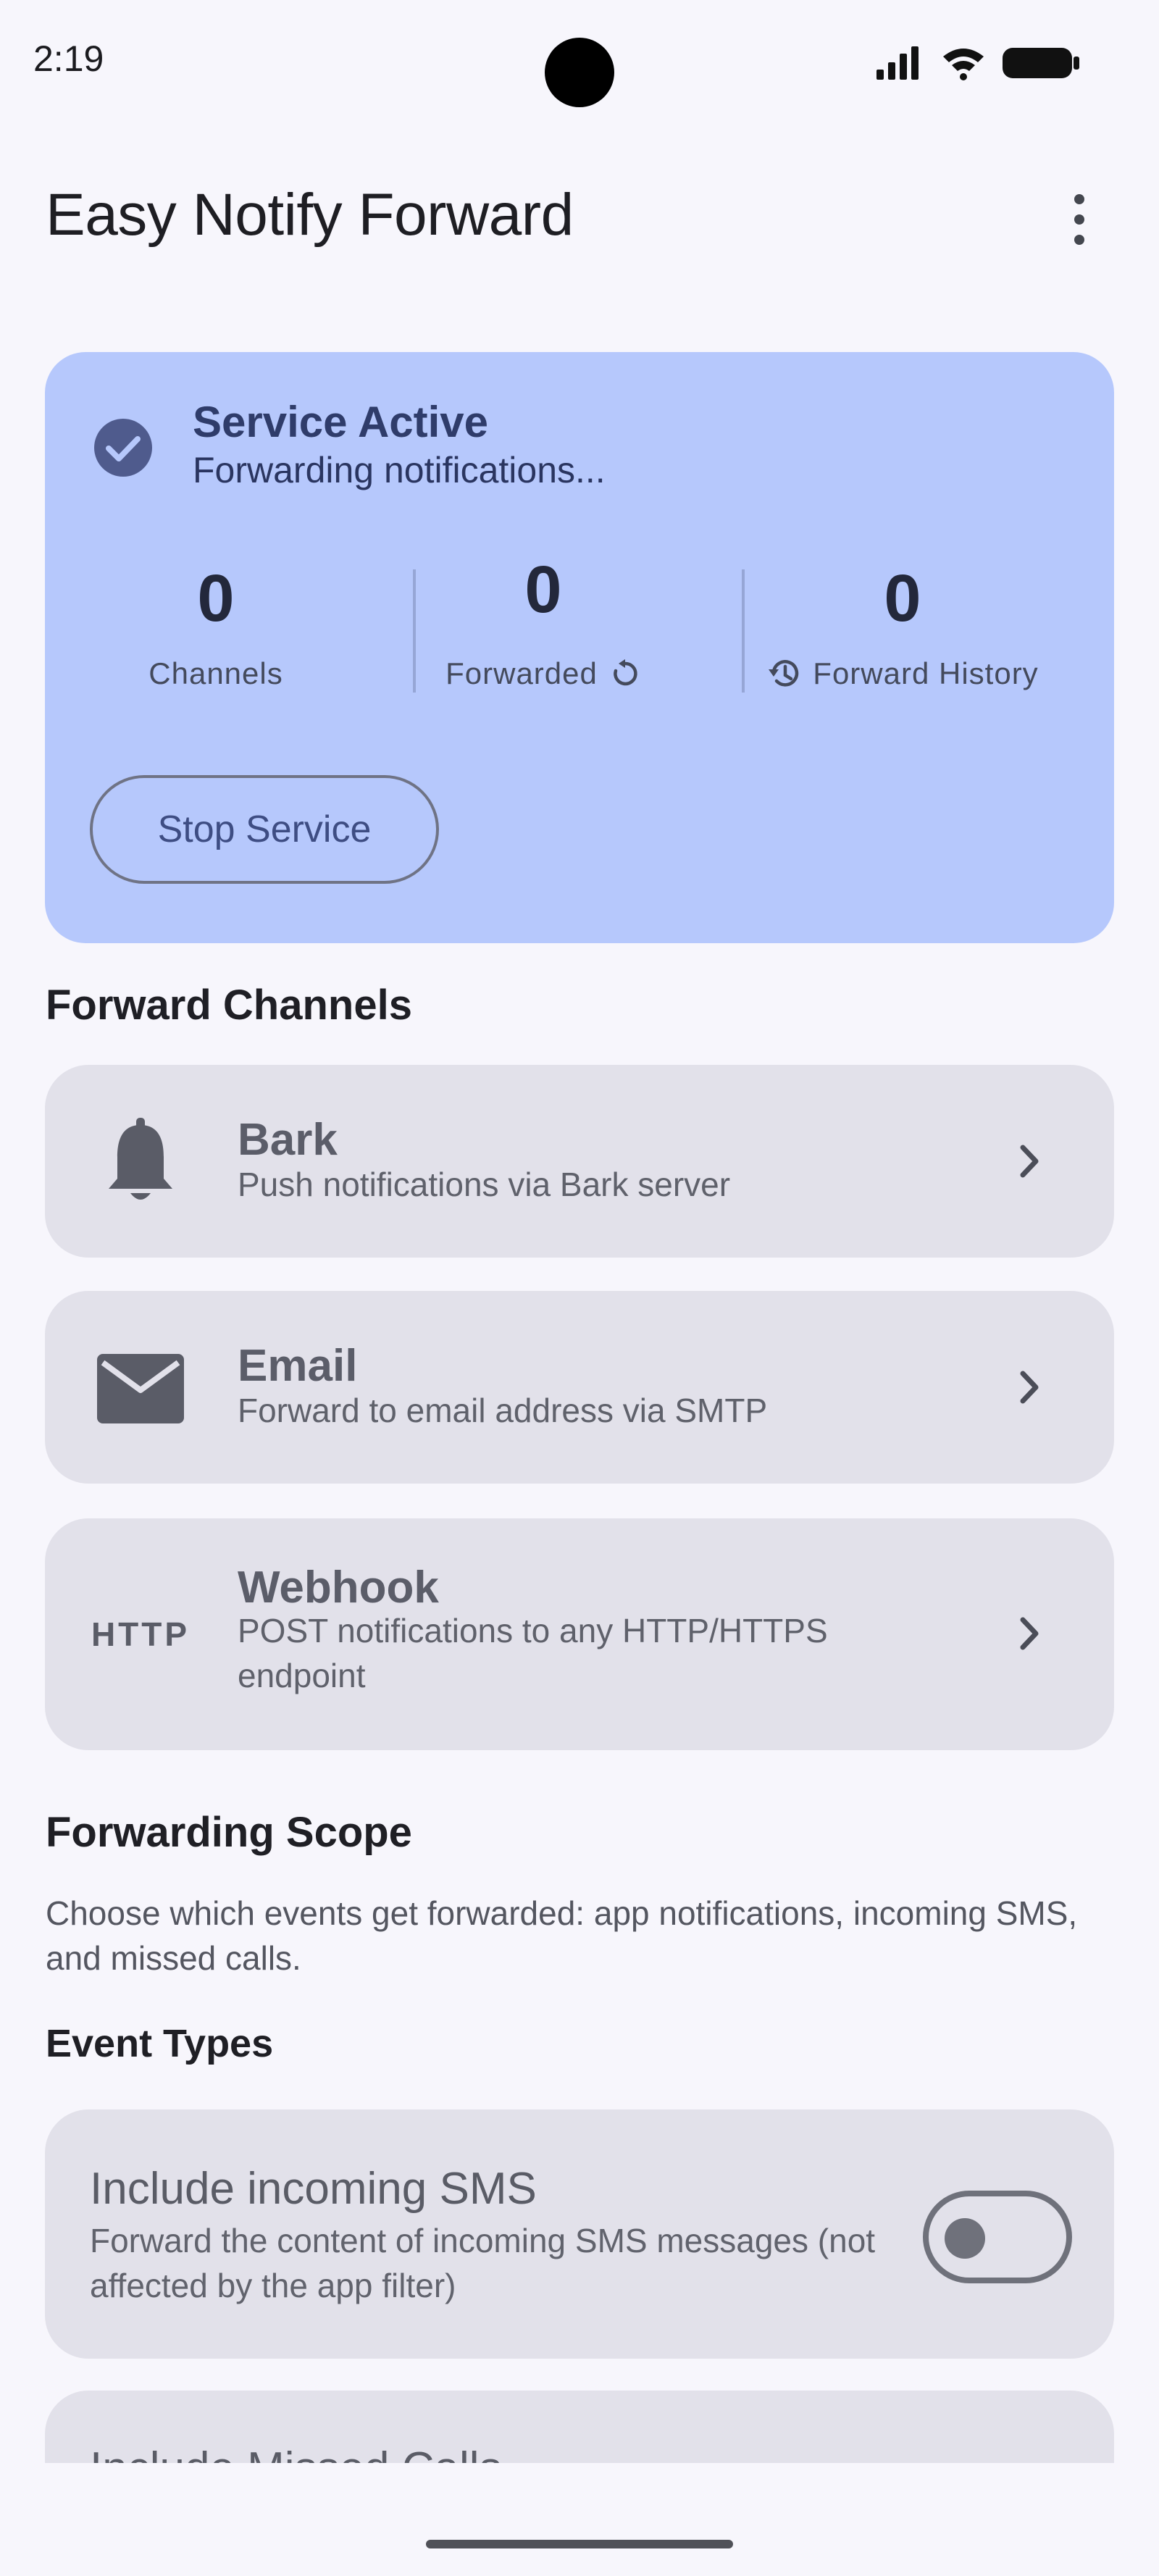  What do you see at coordinates (313, 2189) in the screenshot?
I see `sms-toggle-title: Include incoming SMS` at bounding box center [313, 2189].